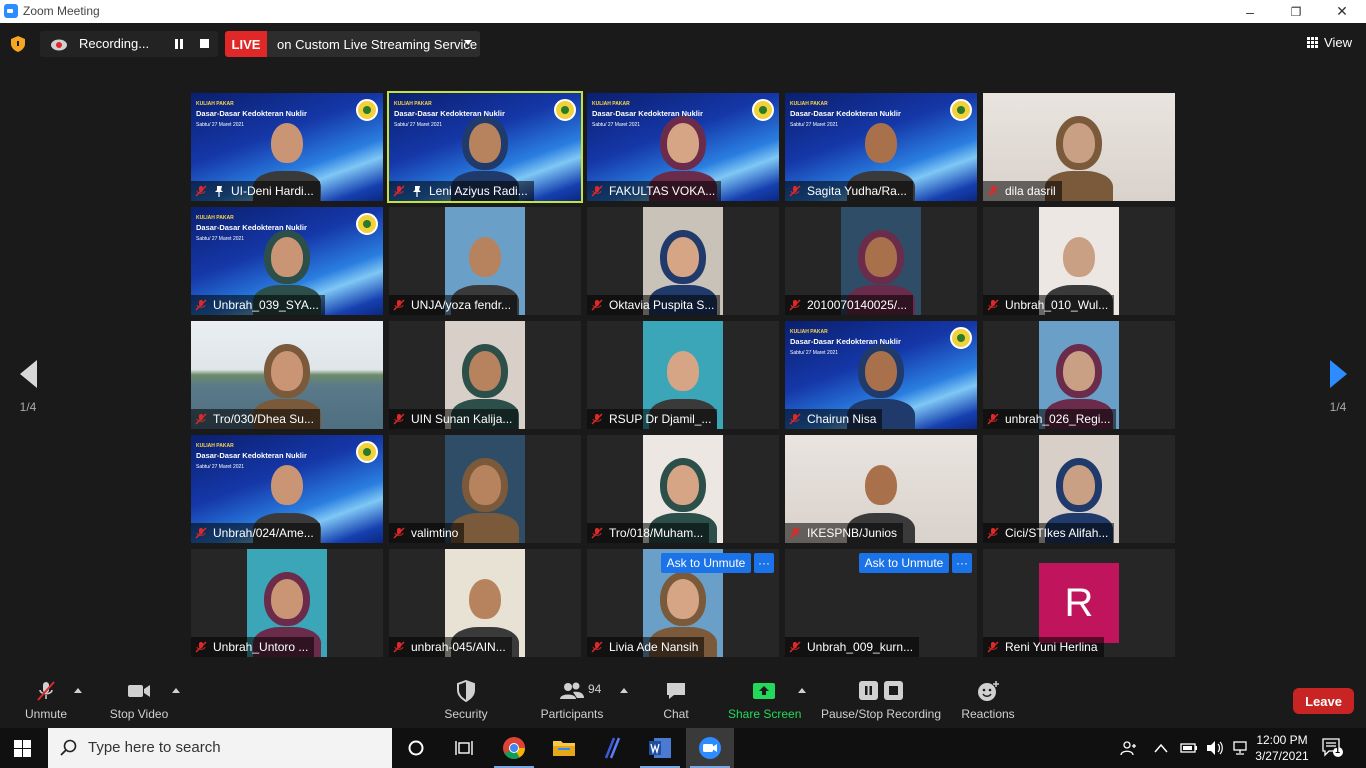 This screenshot has height=768, width=1366. I want to click on participant-name-label: valimtino, so click(427, 533).